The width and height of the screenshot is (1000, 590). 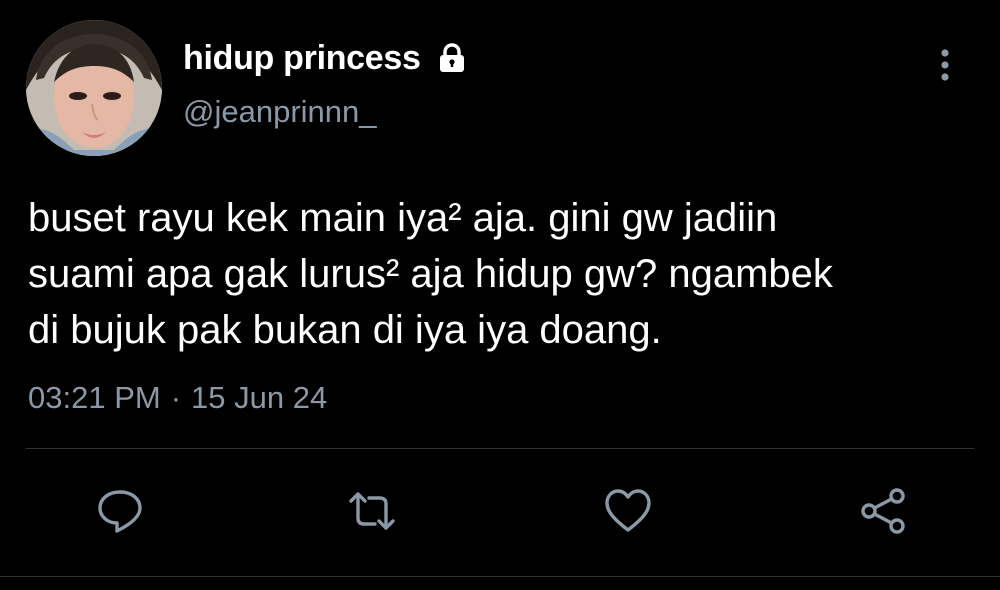 I want to click on tweet-date: 15 Jun 24, so click(x=259, y=398).